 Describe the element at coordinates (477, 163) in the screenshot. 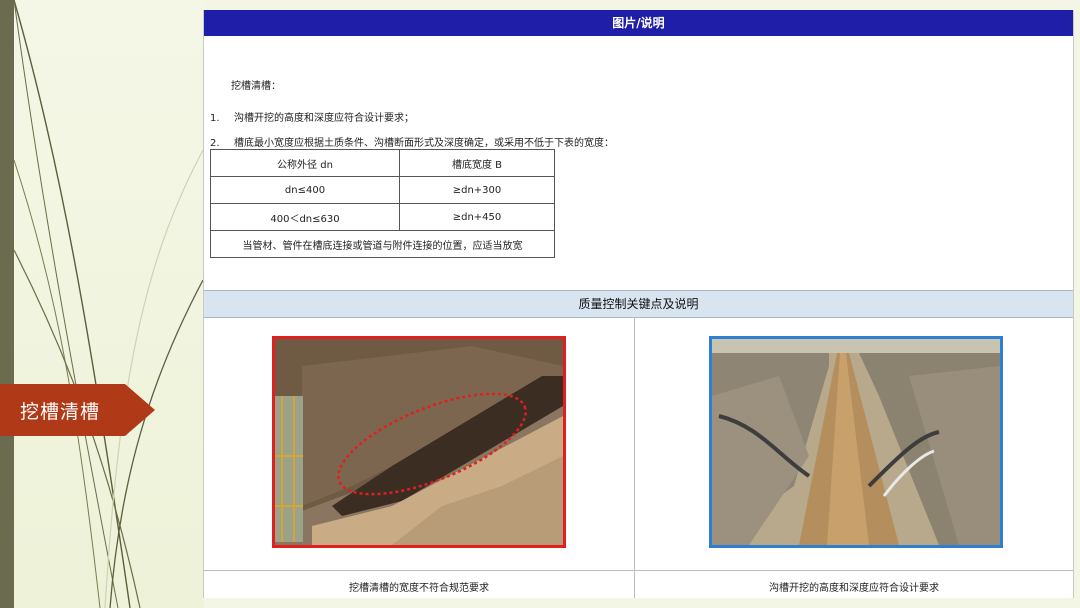

I see `table-header-cell: 槽底宽度 B` at that location.